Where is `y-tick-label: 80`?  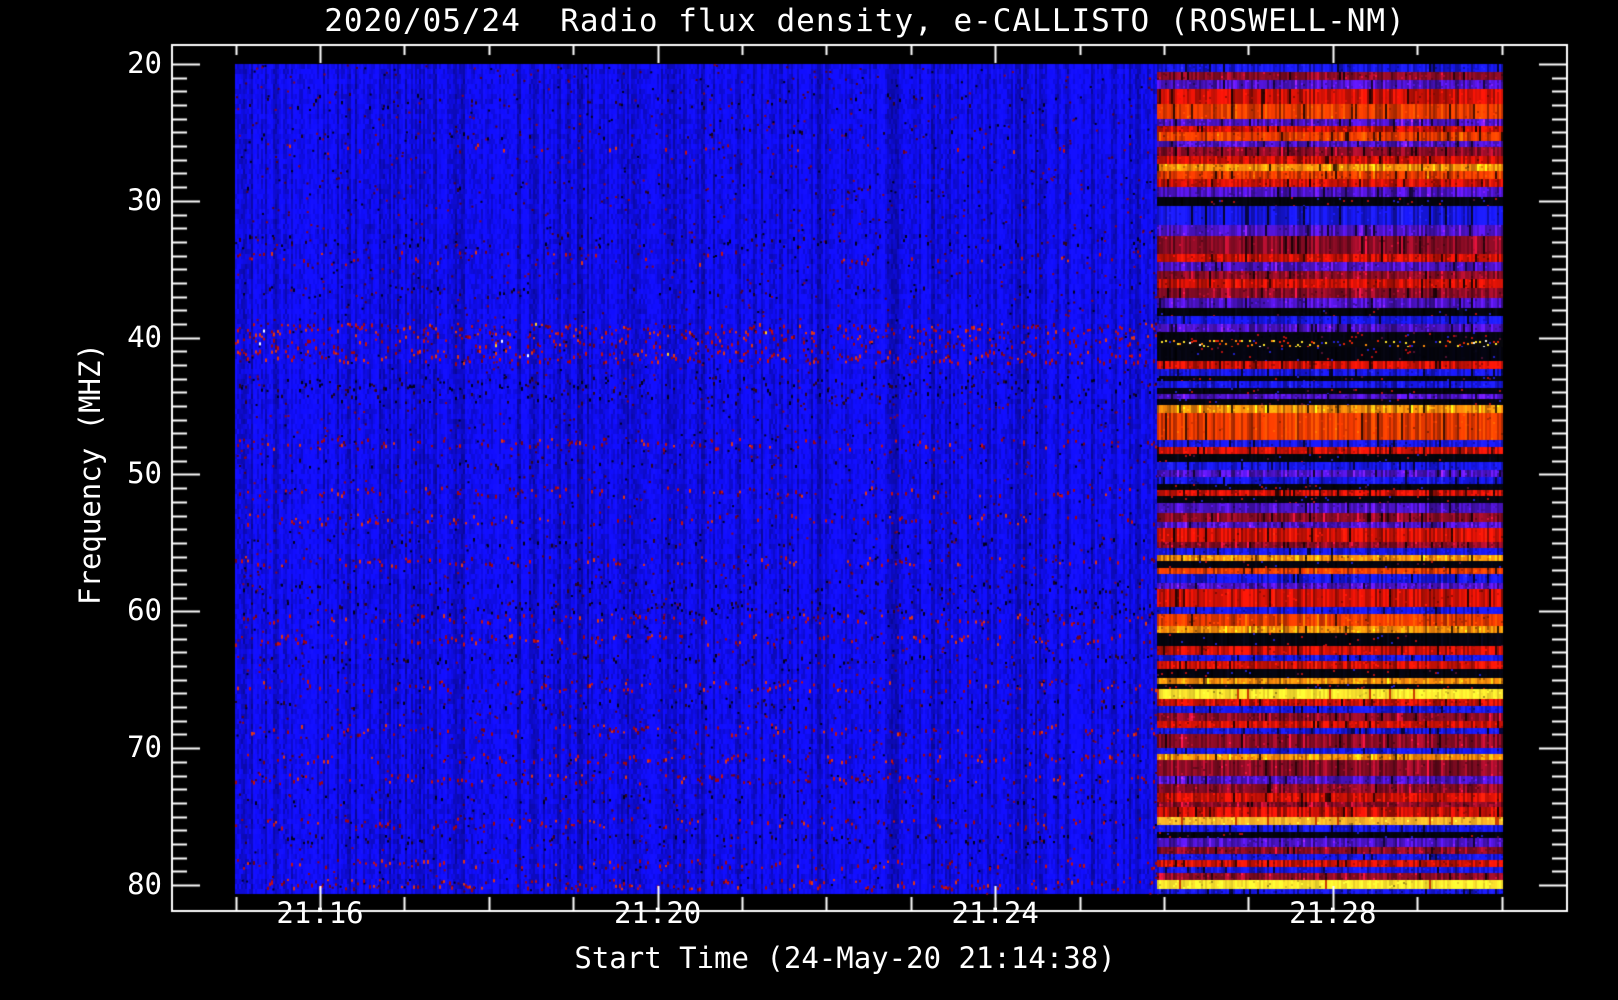 y-tick-label: 80 is located at coordinates (144, 883).